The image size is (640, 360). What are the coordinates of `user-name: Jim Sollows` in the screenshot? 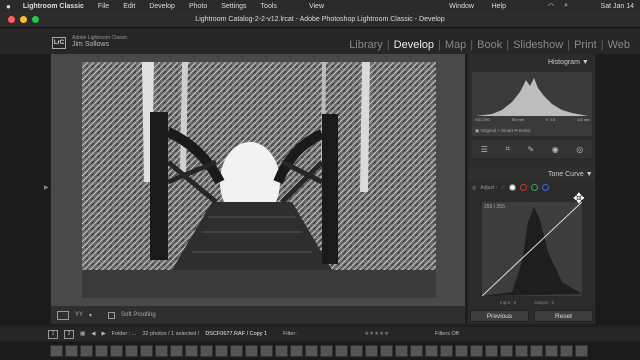 It's located at (90, 44).